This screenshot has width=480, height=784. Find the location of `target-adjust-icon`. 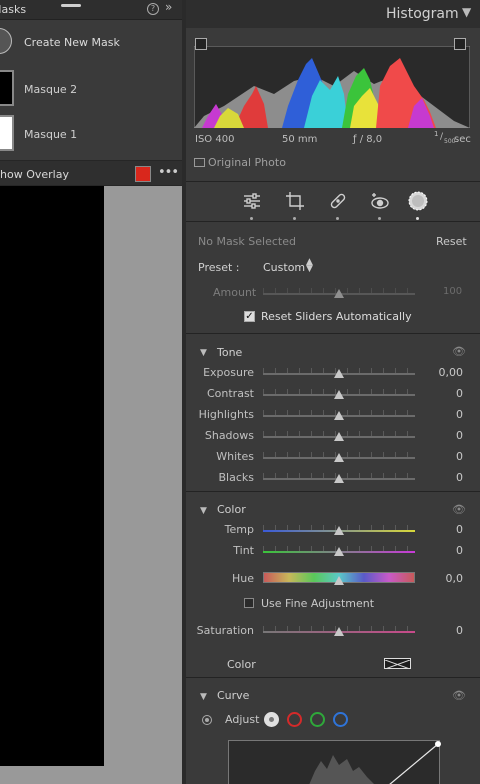

target-adjust-icon is located at coordinates (207, 720).